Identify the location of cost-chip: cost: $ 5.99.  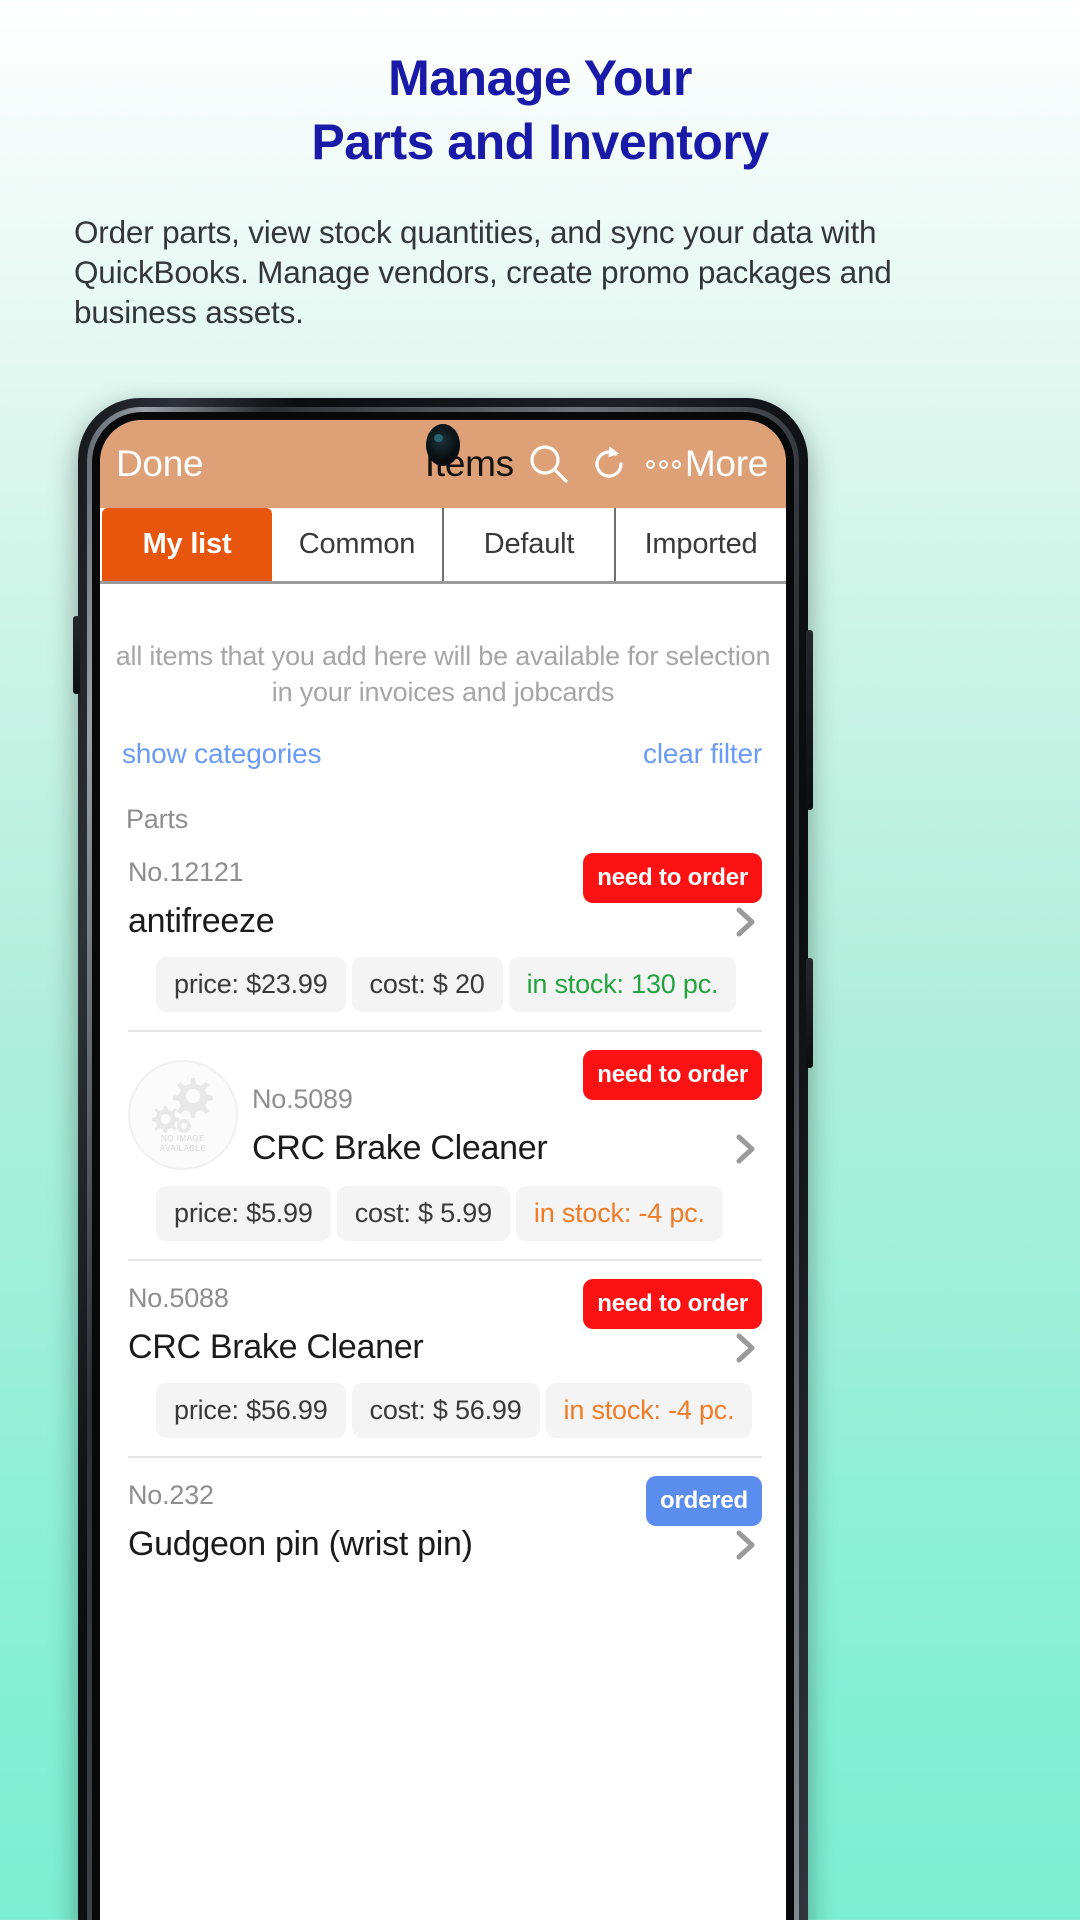
(423, 1213).